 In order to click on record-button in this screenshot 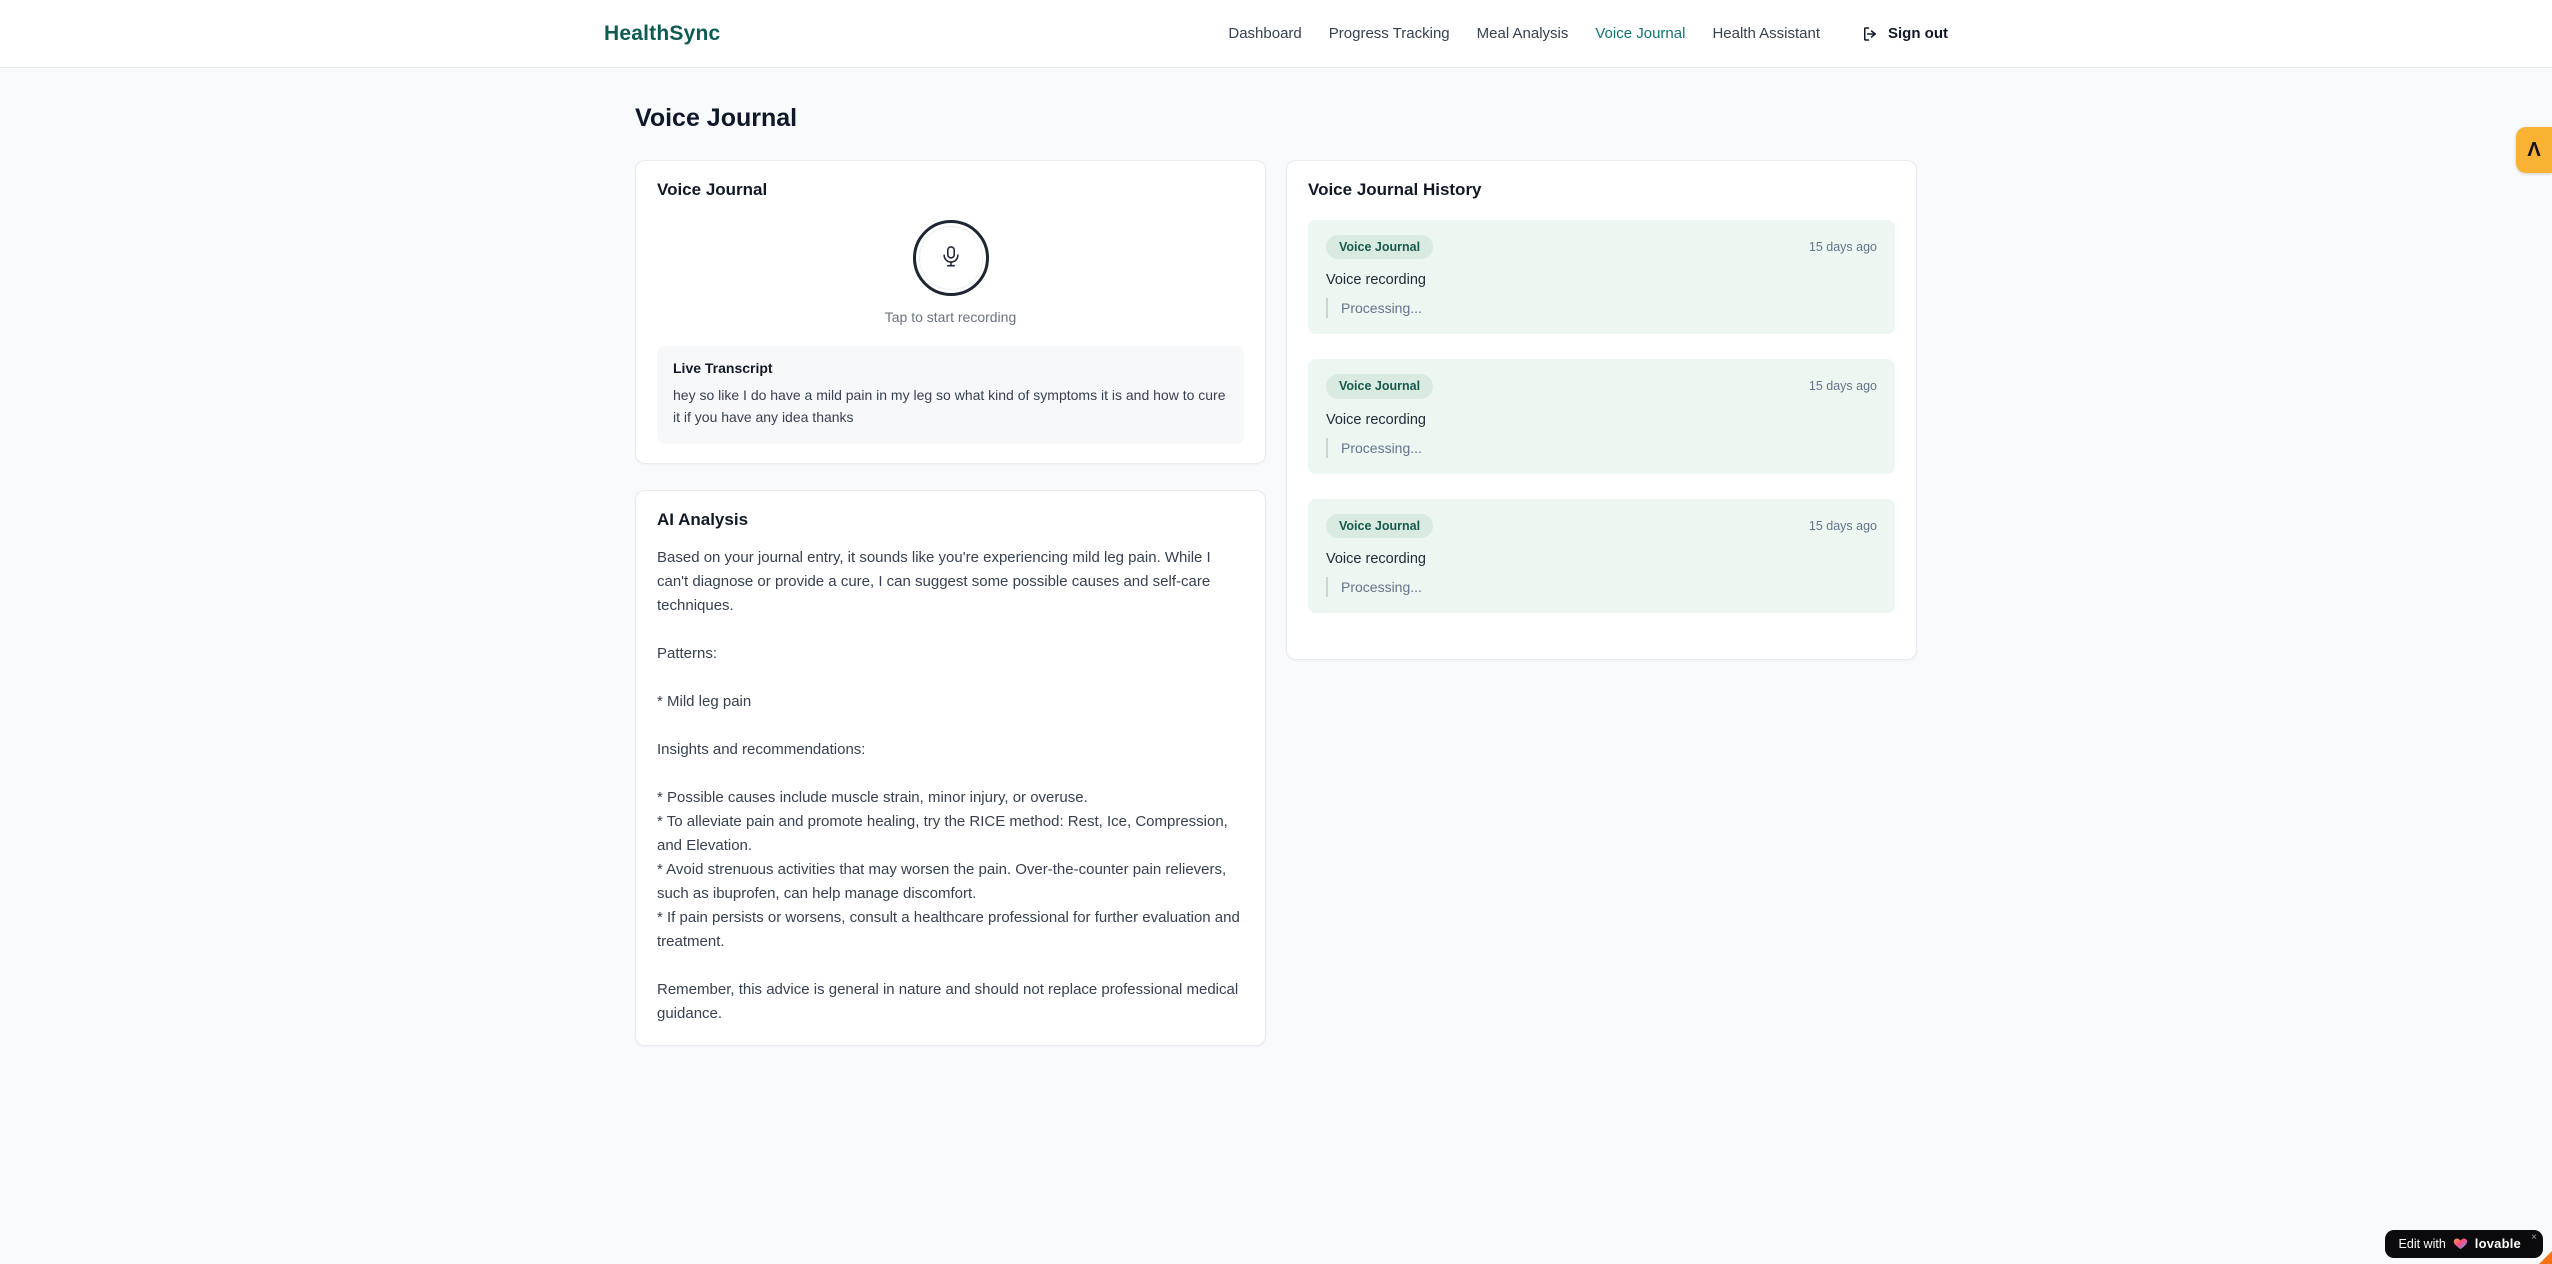, I will do `click(950, 258)`.